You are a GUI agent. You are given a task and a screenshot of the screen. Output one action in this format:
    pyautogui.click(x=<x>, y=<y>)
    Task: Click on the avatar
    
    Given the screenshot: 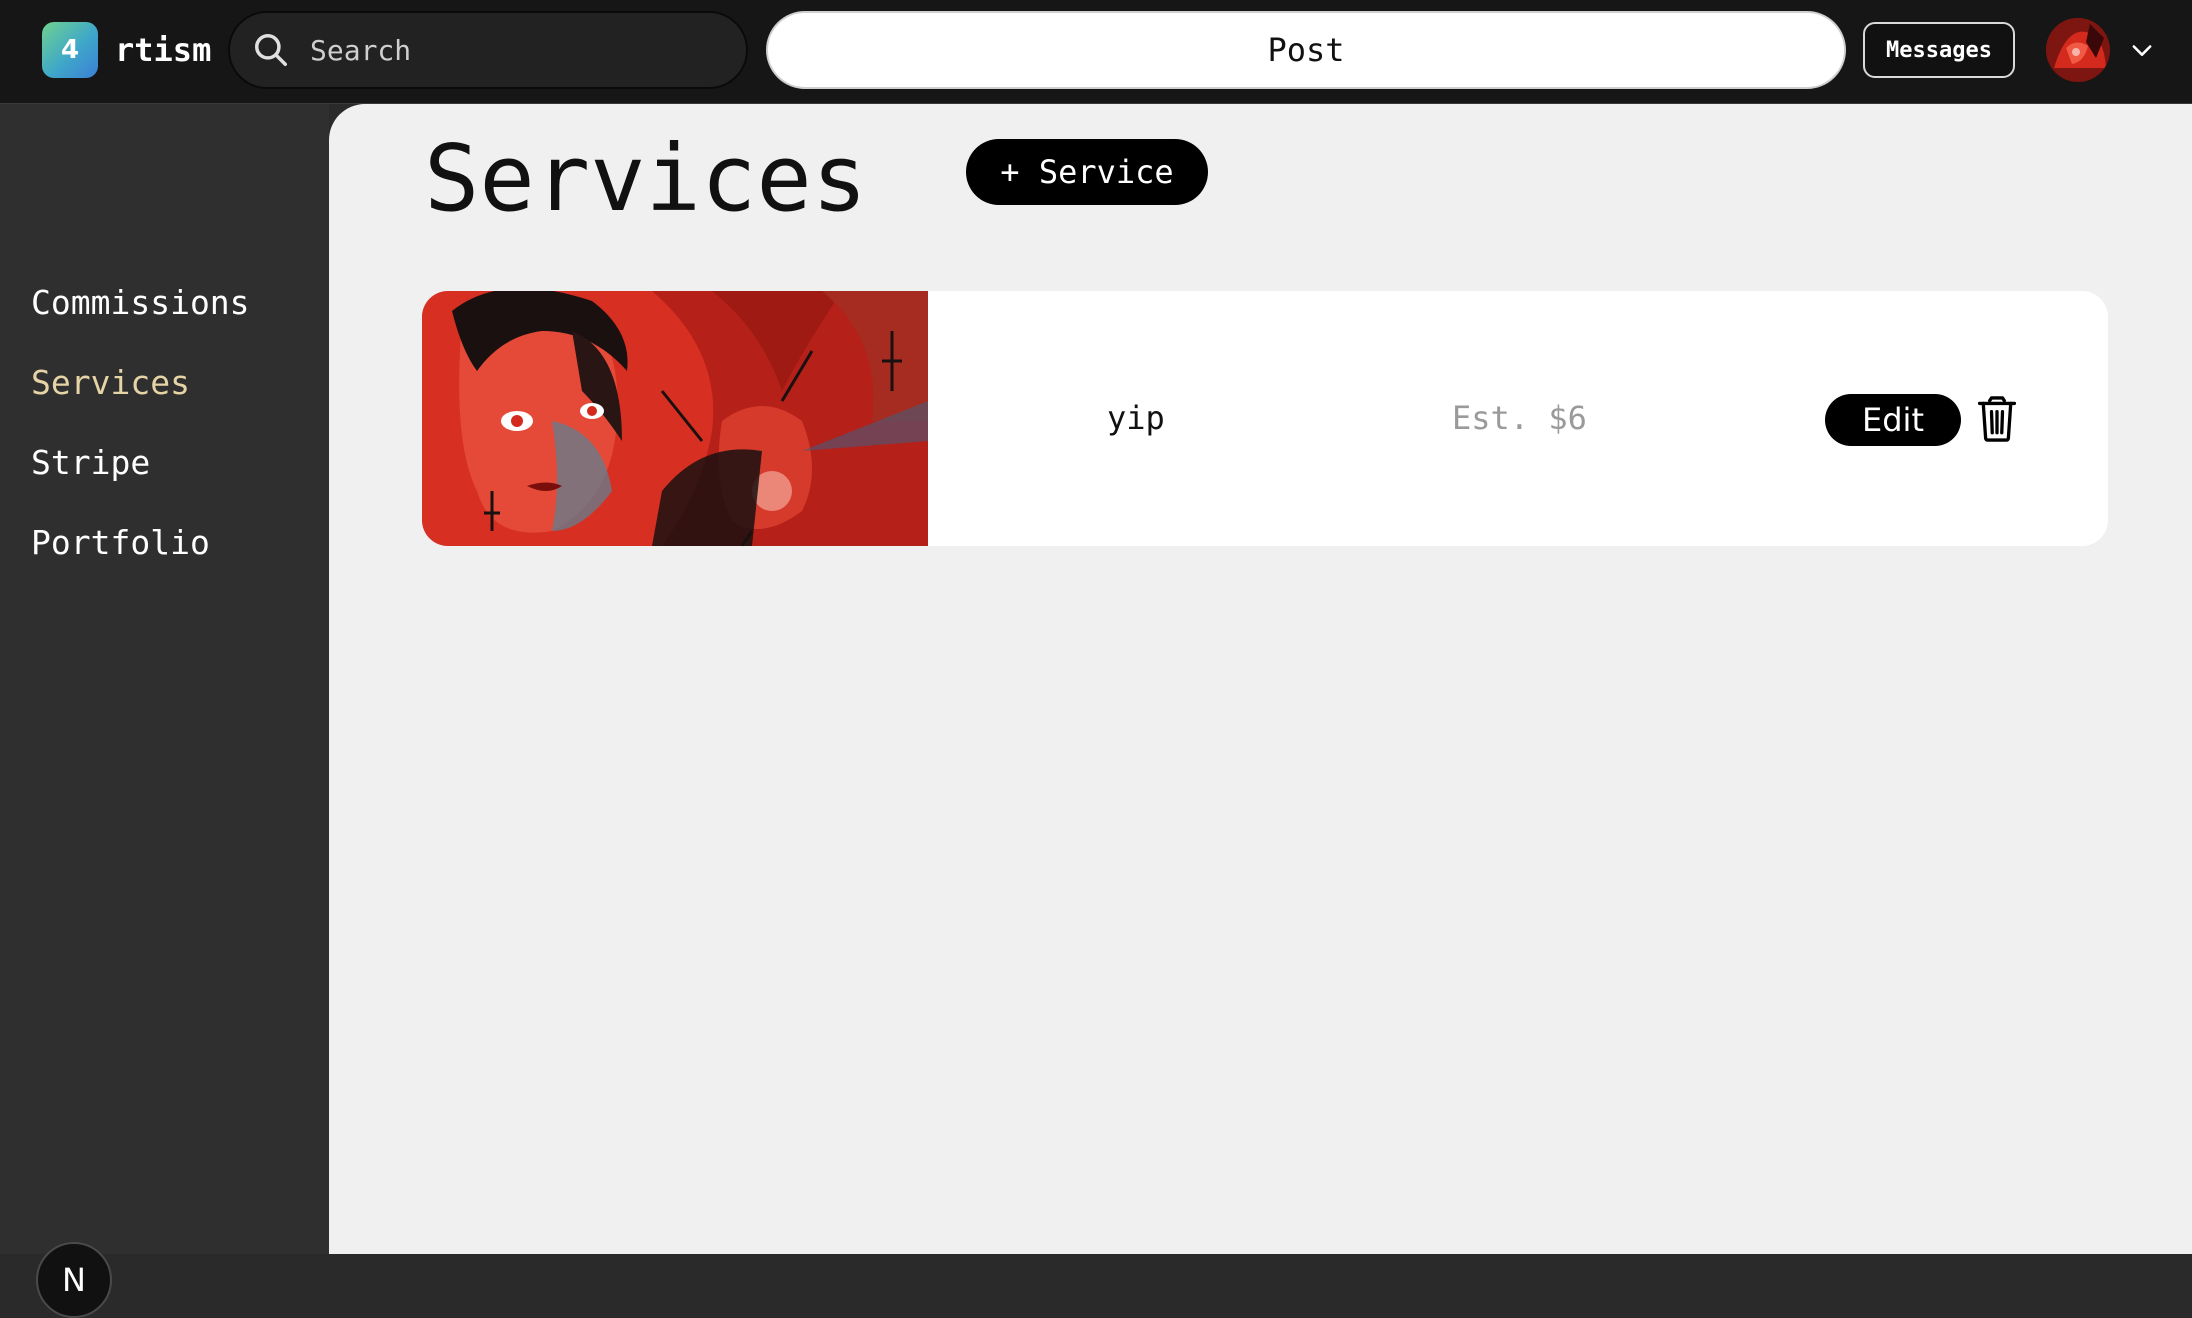 What is the action you would take?
    pyautogui.click(x=2078, y=50)
    